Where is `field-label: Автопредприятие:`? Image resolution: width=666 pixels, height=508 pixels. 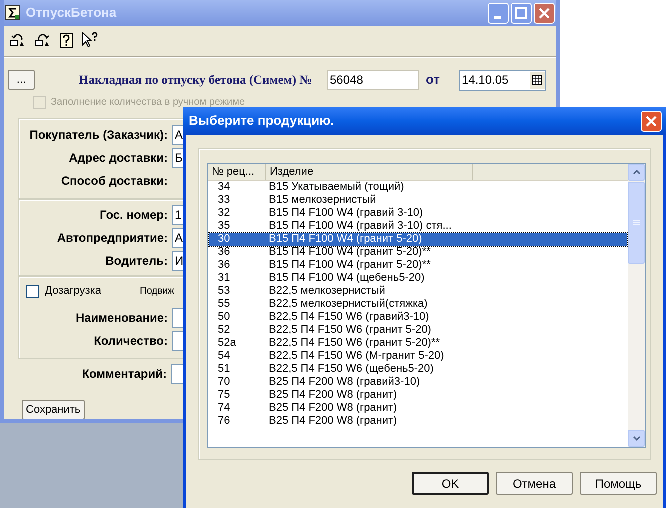
field-label: Автопредприятие: is located at coordinates (112, 238).